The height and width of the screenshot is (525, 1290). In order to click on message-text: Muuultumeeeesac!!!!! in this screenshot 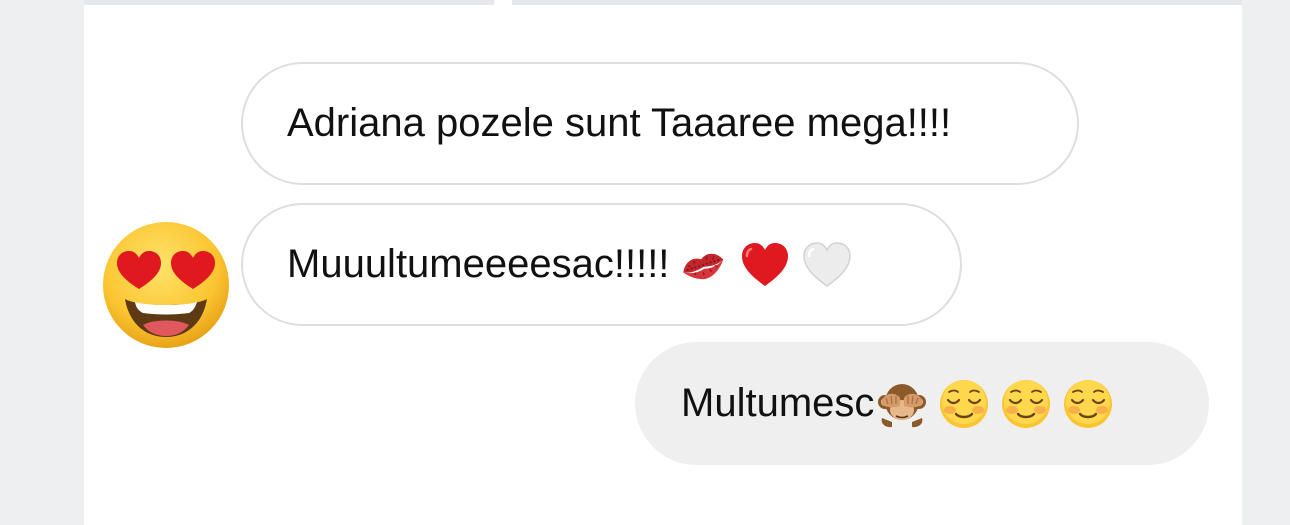, I will do `click(478, 264)`.